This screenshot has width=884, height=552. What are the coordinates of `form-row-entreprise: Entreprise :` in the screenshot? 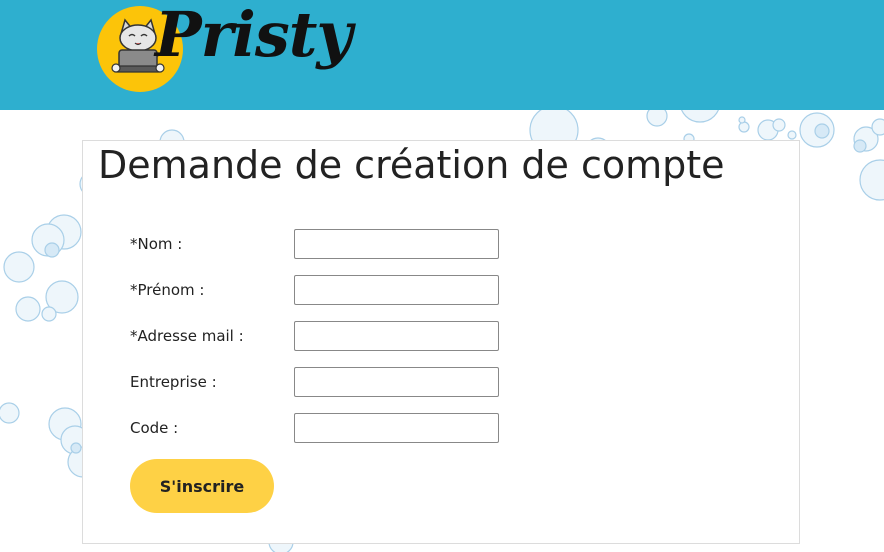 It's located at (320, 382).